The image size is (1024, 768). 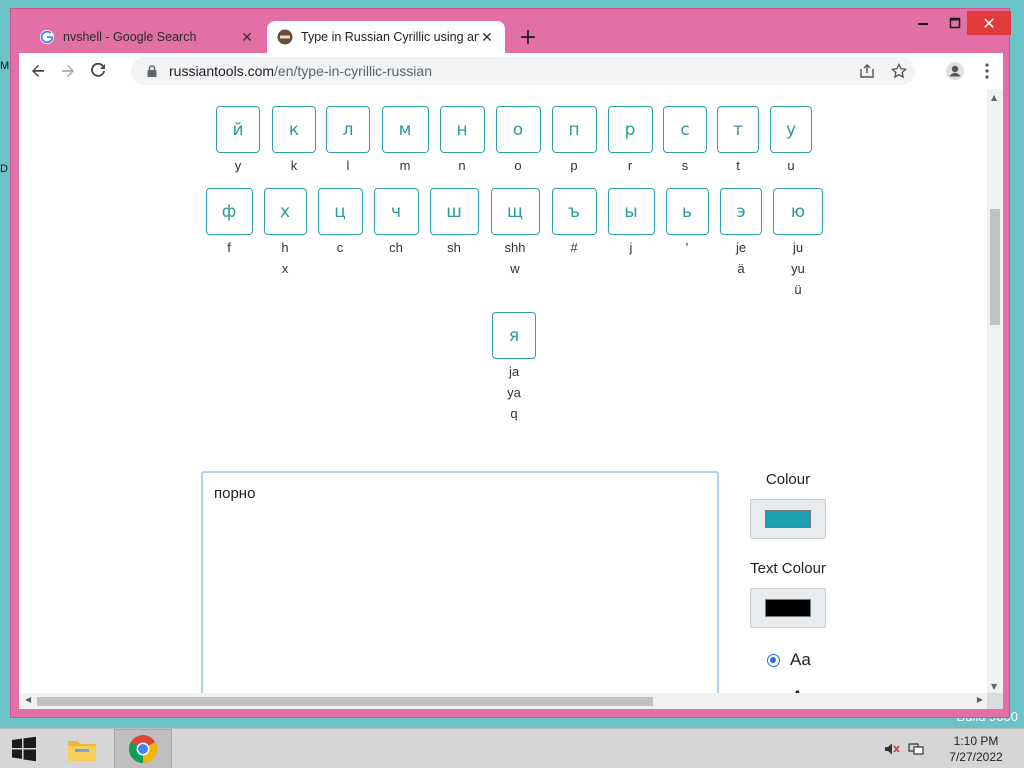 I want to click on cyrillic-key: я, so click(x=514, y=335).